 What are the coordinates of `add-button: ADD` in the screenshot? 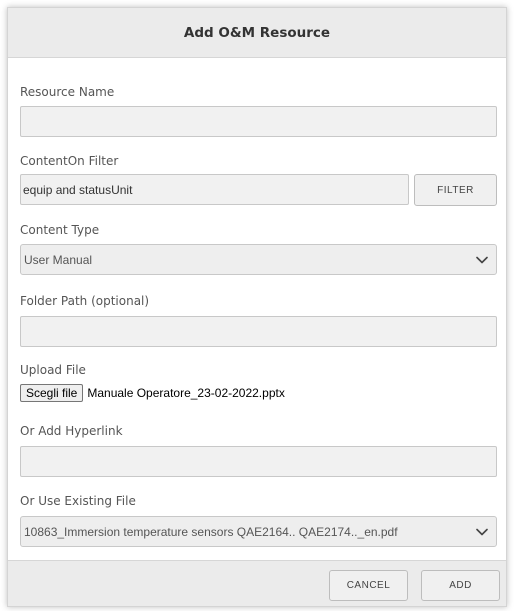 It's located at (460, 585).